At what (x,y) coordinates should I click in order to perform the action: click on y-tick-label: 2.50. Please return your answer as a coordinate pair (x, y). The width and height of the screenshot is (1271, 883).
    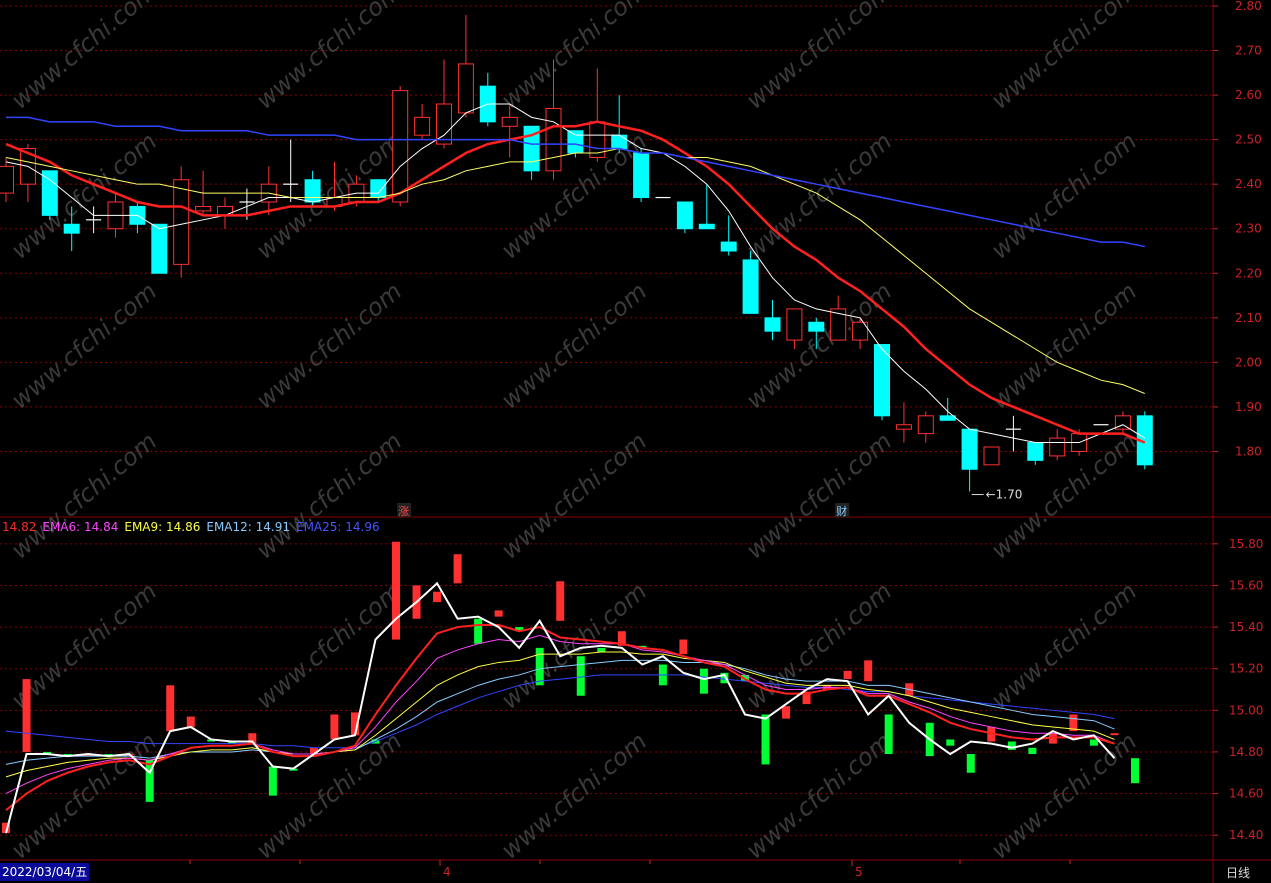
    Looking at the image, I should click on (1248, 140).